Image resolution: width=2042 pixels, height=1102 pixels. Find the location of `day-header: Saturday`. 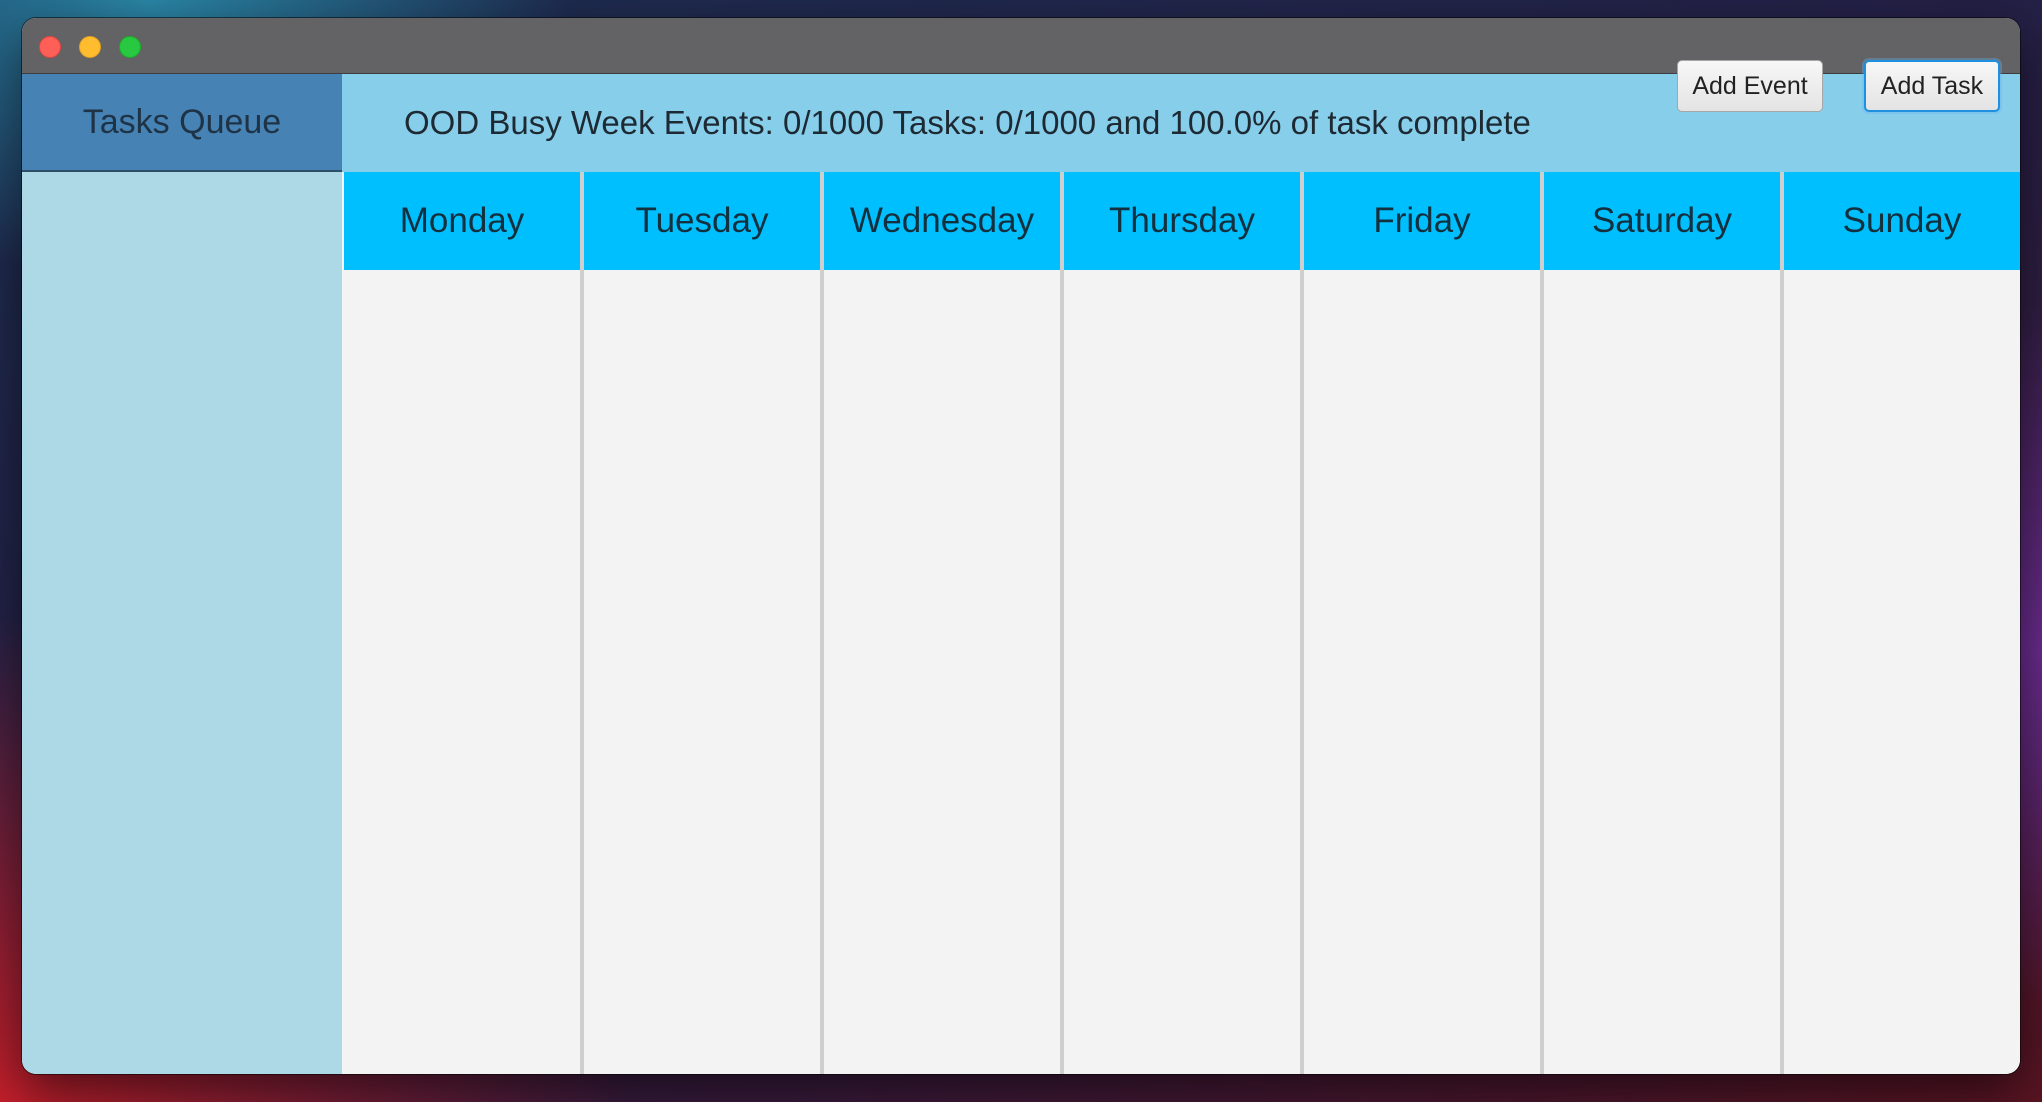

day-header: Saturday is located at coordinates (1662, 221).